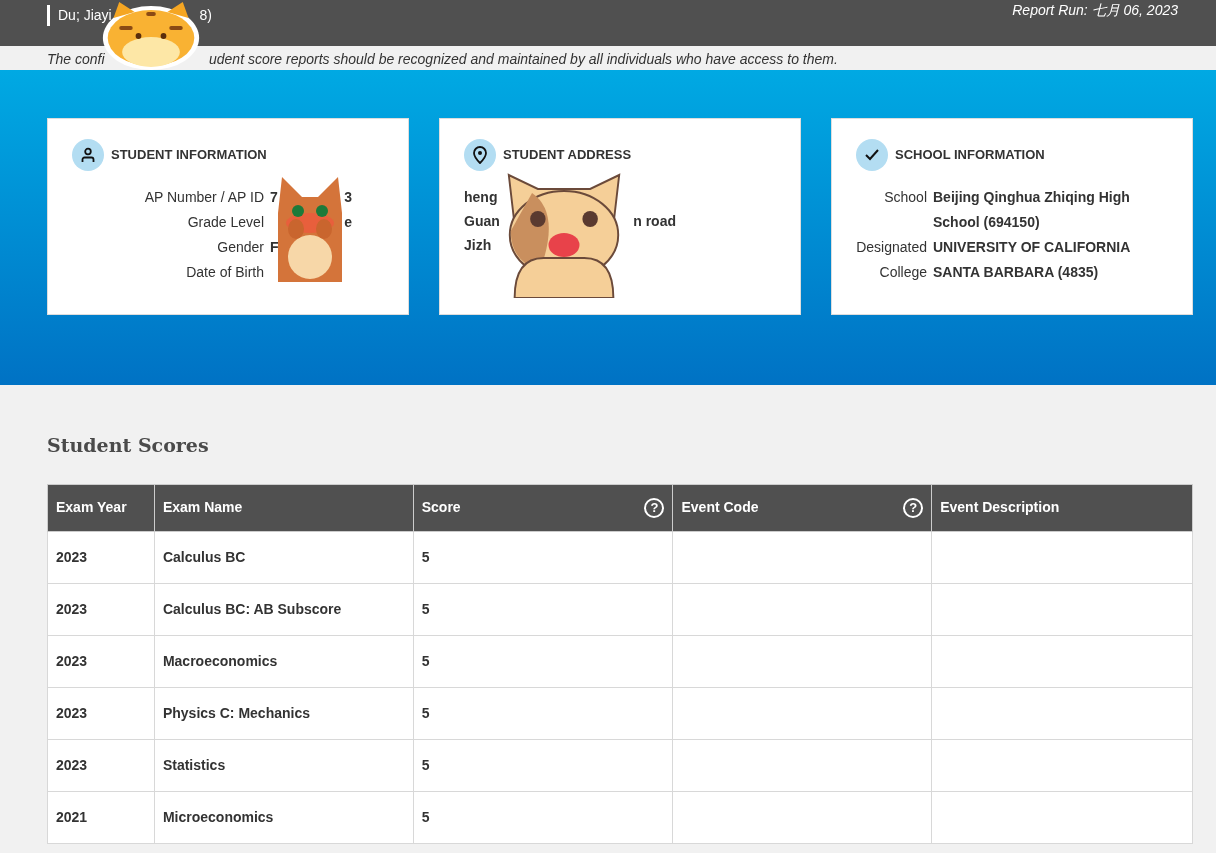  I want to click on field-label: AP Number / AP ID, so click(203, 197).